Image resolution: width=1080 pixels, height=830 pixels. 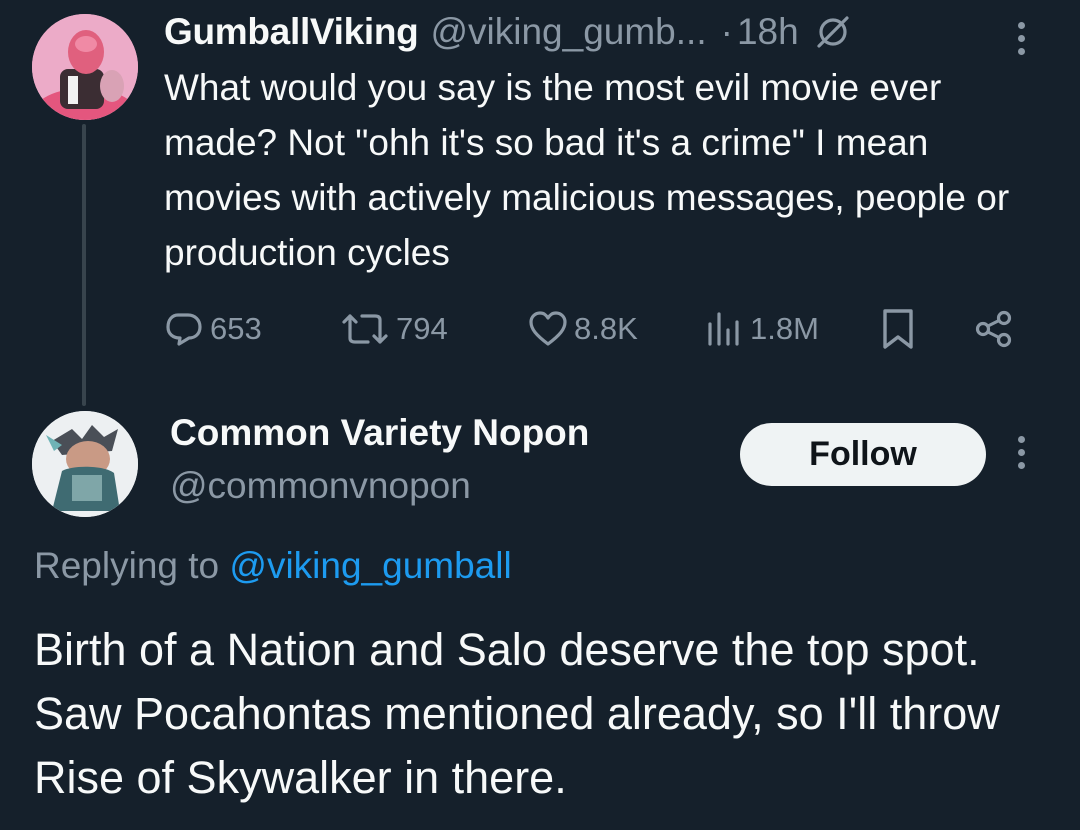 I want to click on bookmark-icon, so click(x=898, y=329).